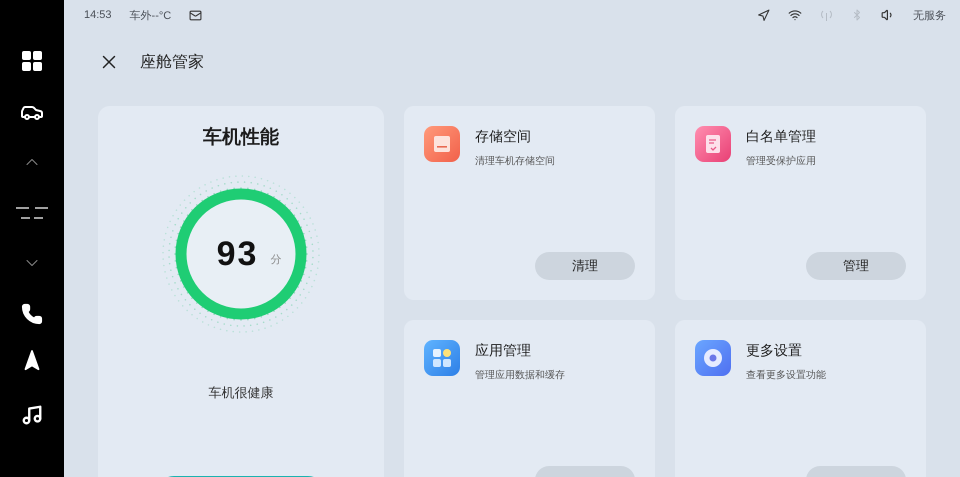 The width and height of the screenshot is (960, 477). Describe the element at coordinates (503, 137) in the screenshot. I see `tool-title: 存储空间` at that location.